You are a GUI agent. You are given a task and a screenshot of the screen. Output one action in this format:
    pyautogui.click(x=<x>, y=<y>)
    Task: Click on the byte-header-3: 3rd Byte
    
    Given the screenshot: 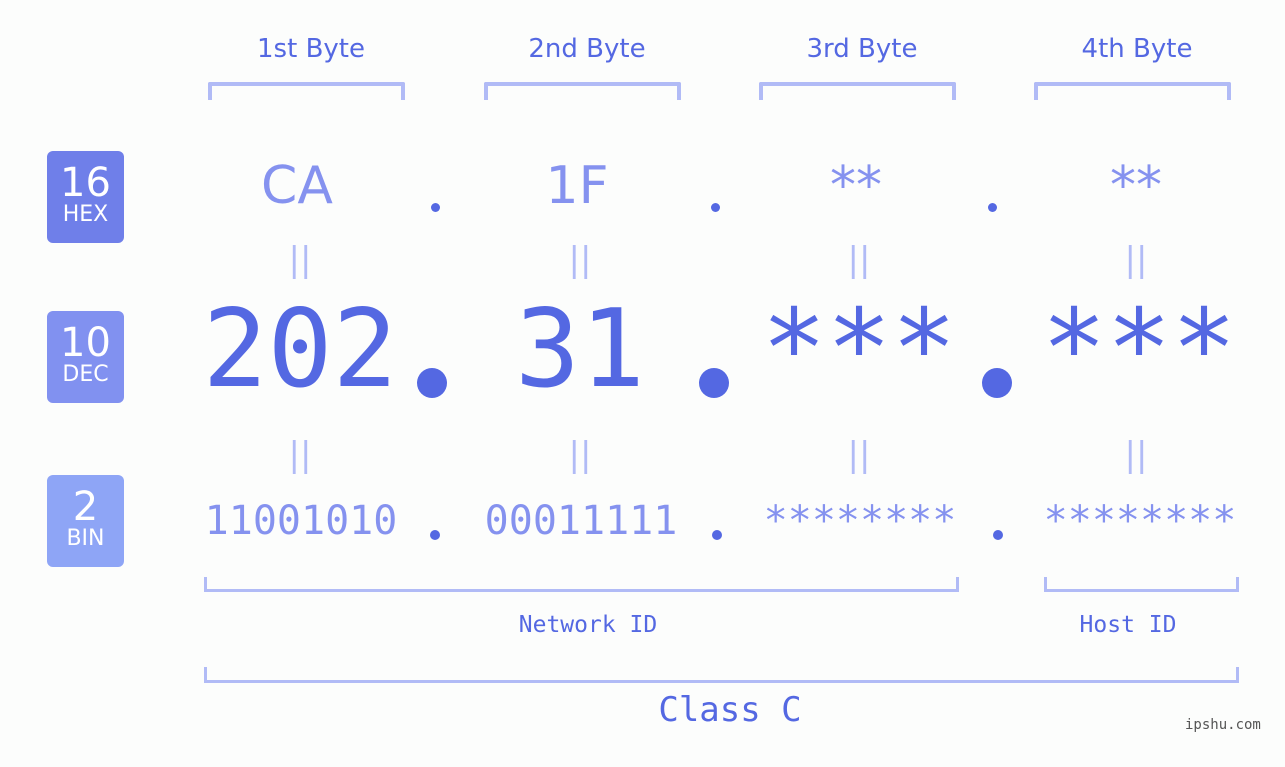 What is the action you would take?
    pyautogui.click(x=862, y=49)
    